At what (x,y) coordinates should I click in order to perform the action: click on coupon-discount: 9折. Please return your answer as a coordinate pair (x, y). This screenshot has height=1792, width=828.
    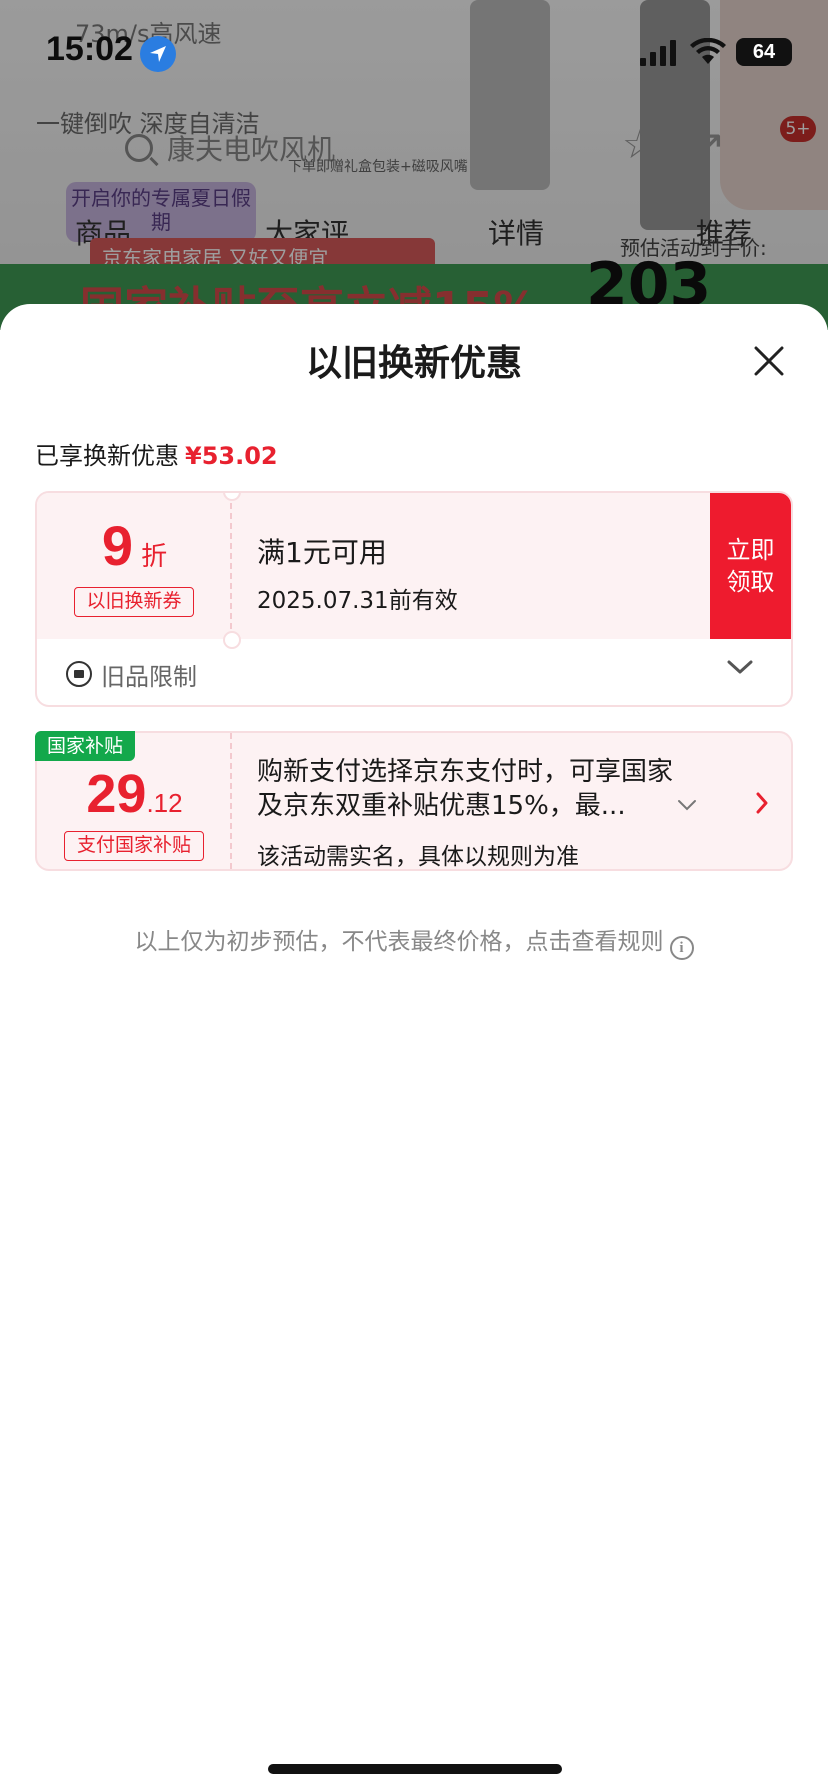
    Looking at the image, I should click on (134, 545).